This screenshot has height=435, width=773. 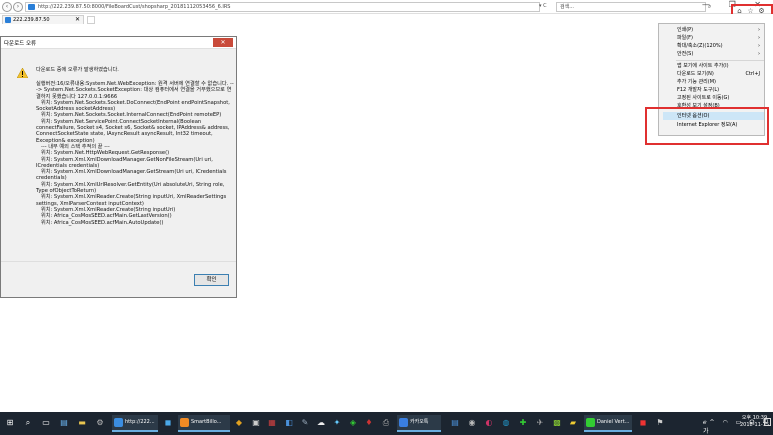 What do you see at coordinates (184, 422) in the screenshot?
I see `smartbill-icon` at bounding box center [184, 422].